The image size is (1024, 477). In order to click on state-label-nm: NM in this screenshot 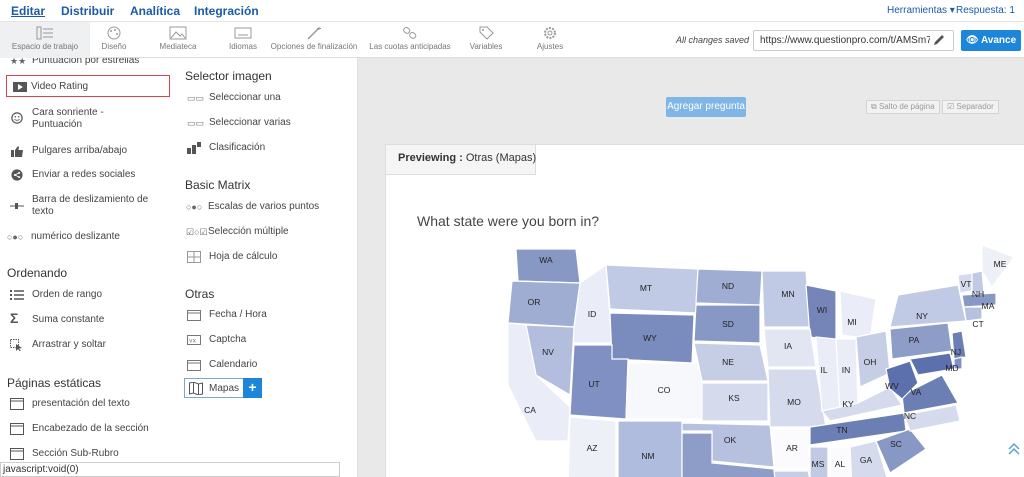, I will do `click(647, 456)`.